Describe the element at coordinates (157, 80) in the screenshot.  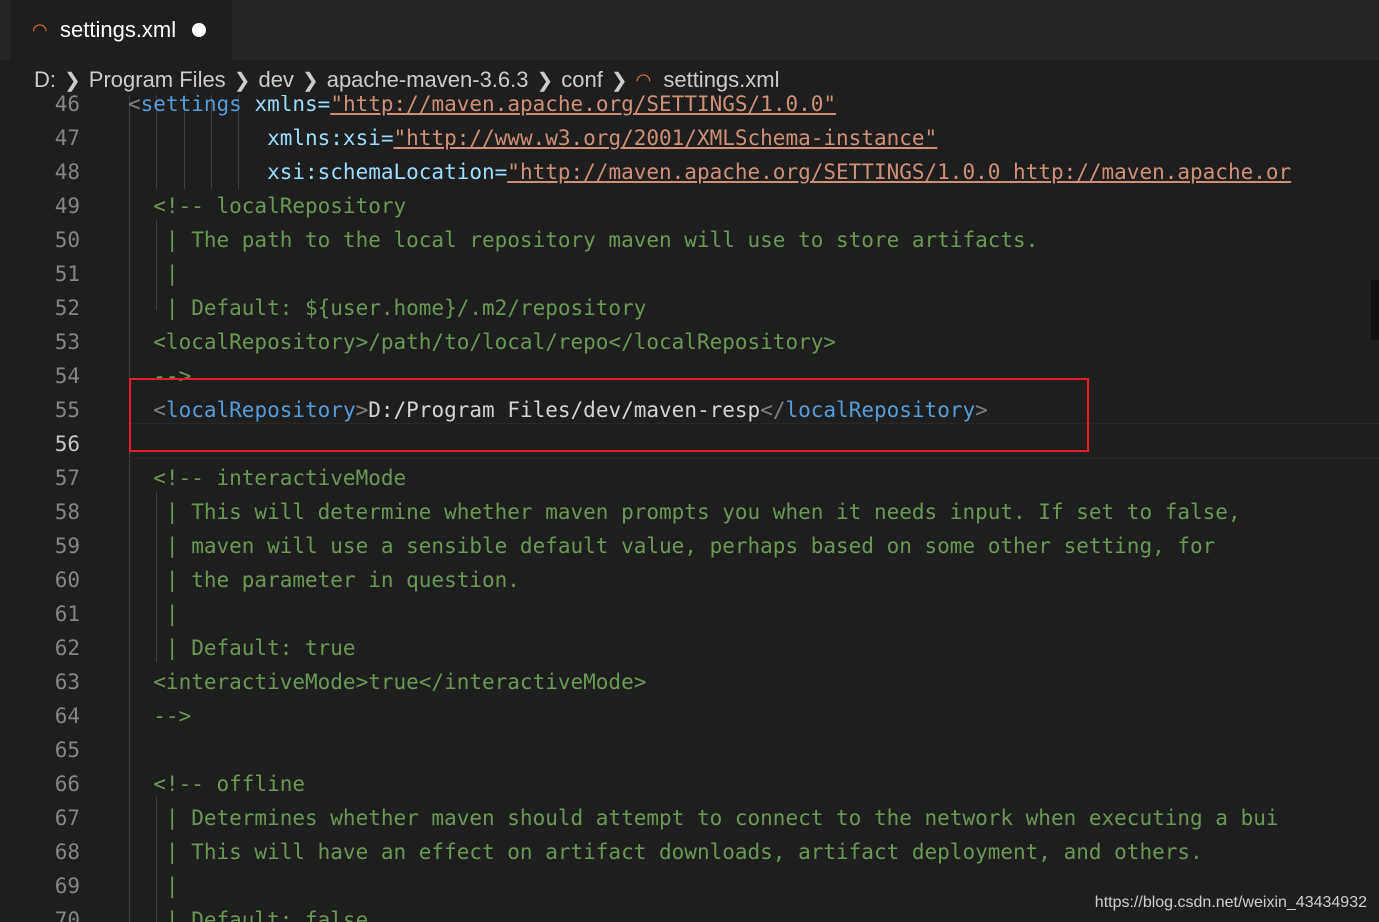
I see `breadcrumb-item-program-files: Program Files` at that location.